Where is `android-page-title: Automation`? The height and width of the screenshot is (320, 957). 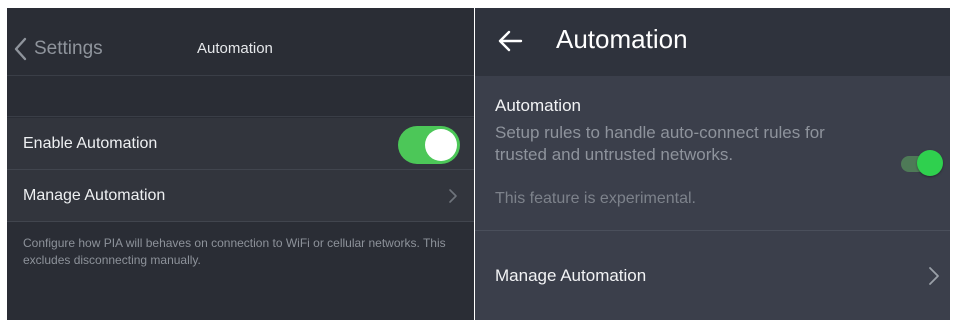
android-page-title: Automation is located at coordinates (622, 39).